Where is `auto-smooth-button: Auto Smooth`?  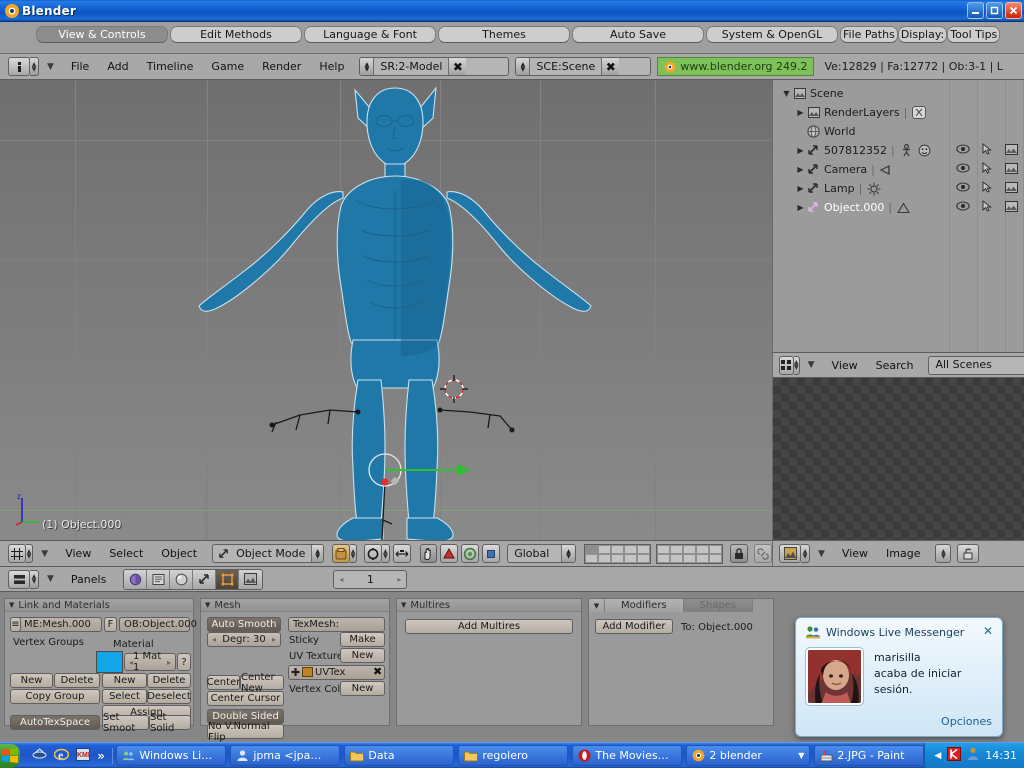
auto-smooth-button: Auto Smooth is located at coordinates (244, 624).